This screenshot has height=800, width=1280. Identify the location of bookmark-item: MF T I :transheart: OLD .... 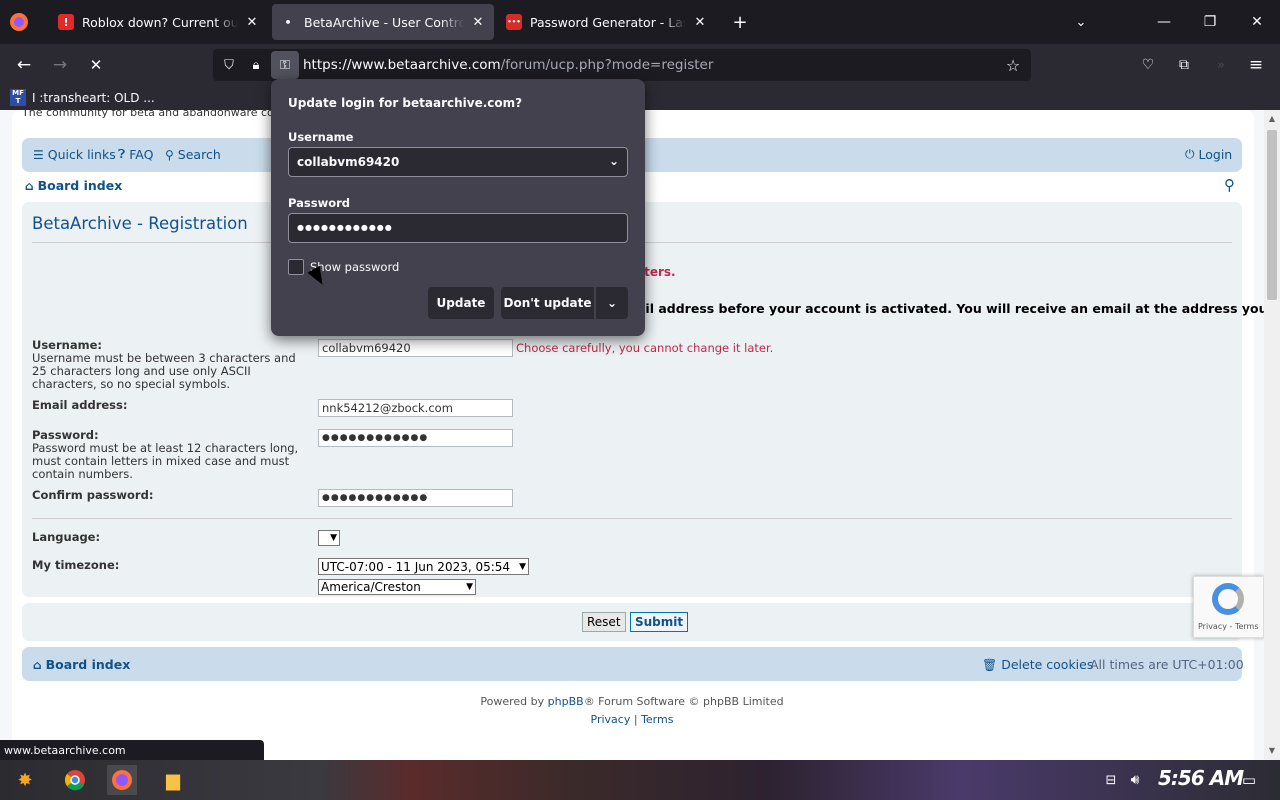
(82, 97).